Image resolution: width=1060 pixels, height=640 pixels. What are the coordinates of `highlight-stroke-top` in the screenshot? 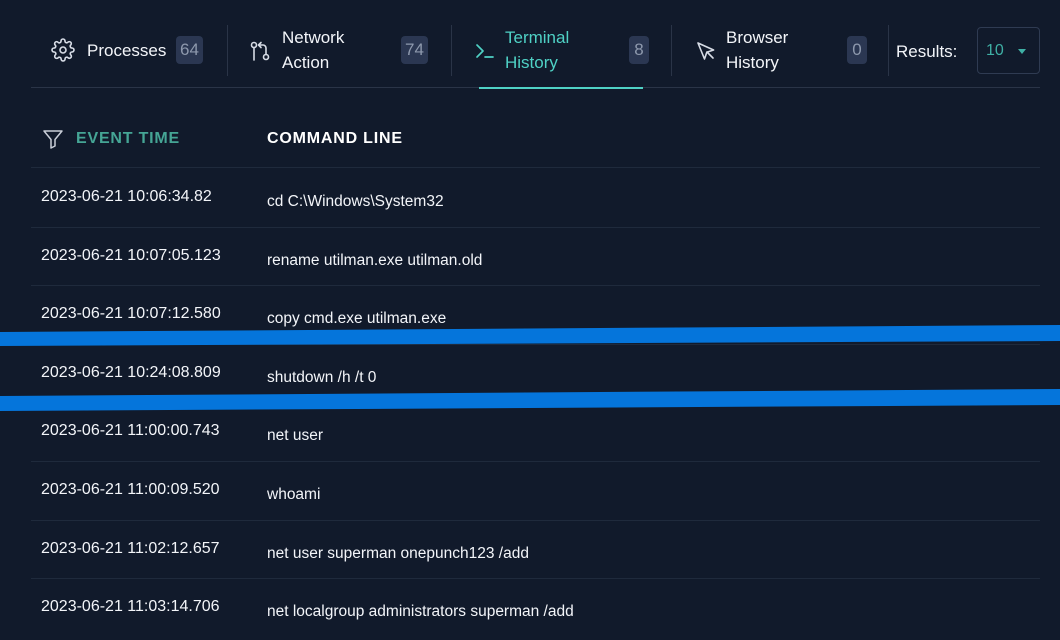 It's located at (530, 335).